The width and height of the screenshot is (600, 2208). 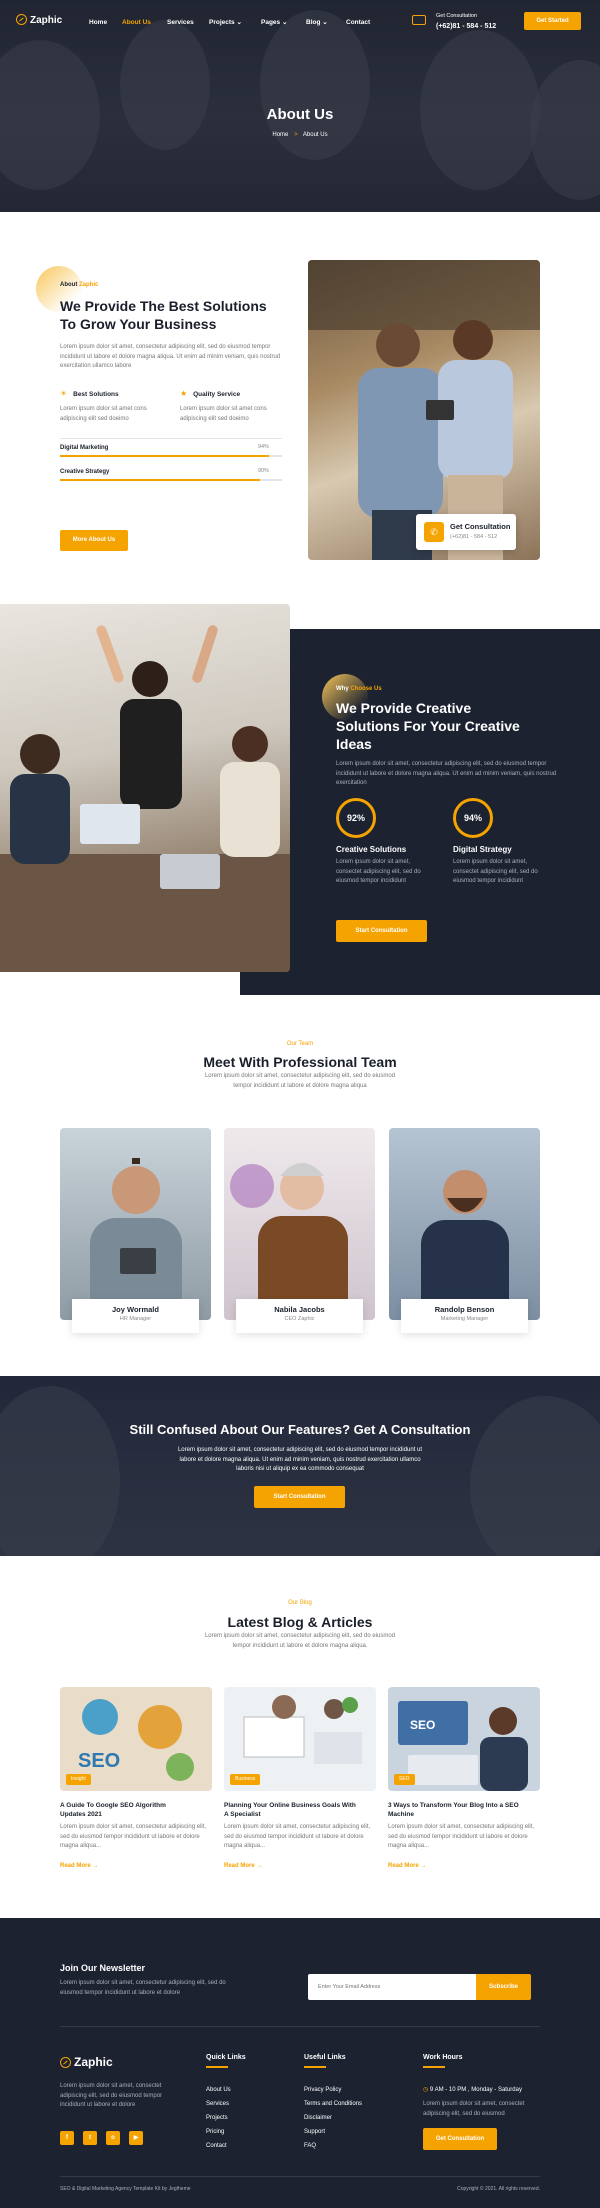 What do you see at coordinates (75, 1865) in the screenshot?
I see `read-more-label: Read More` at bounding box center [75, 1865].